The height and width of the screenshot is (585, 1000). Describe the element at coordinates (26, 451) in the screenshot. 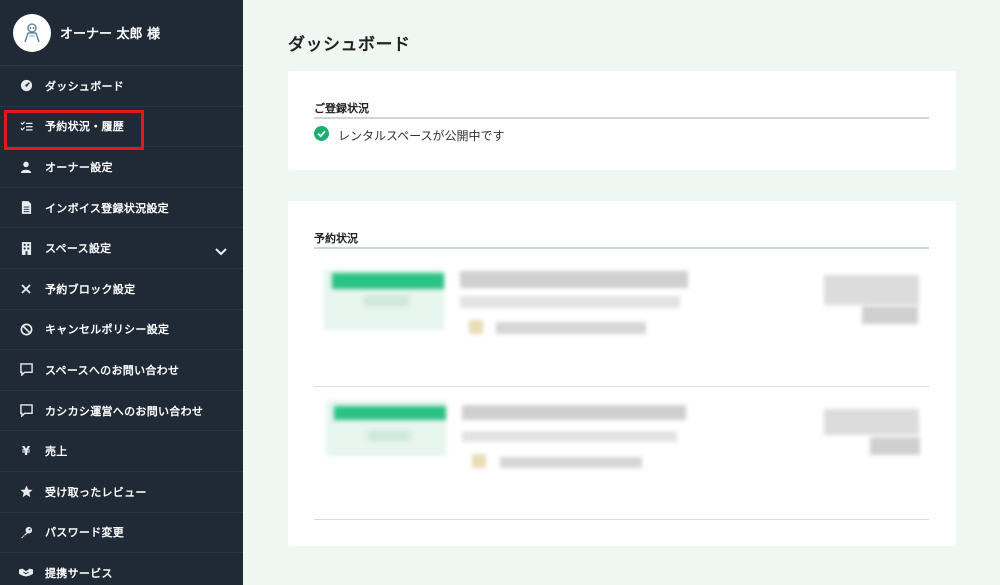

I see `yen-icon: ¥` at that location.